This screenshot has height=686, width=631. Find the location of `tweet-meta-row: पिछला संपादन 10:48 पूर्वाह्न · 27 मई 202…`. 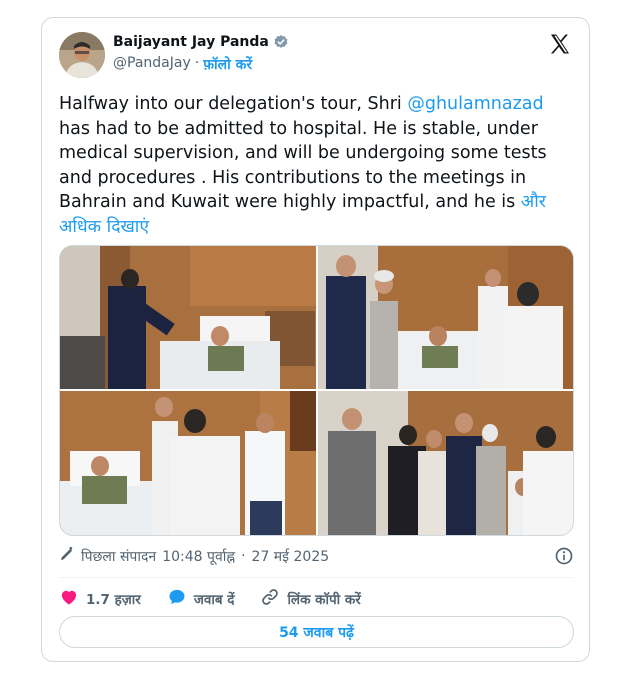

tweet-meta-row: पिछला संपादन 10:48 पूर्वाह्न · 27 मई 202… is located at coordinates (316, 556).